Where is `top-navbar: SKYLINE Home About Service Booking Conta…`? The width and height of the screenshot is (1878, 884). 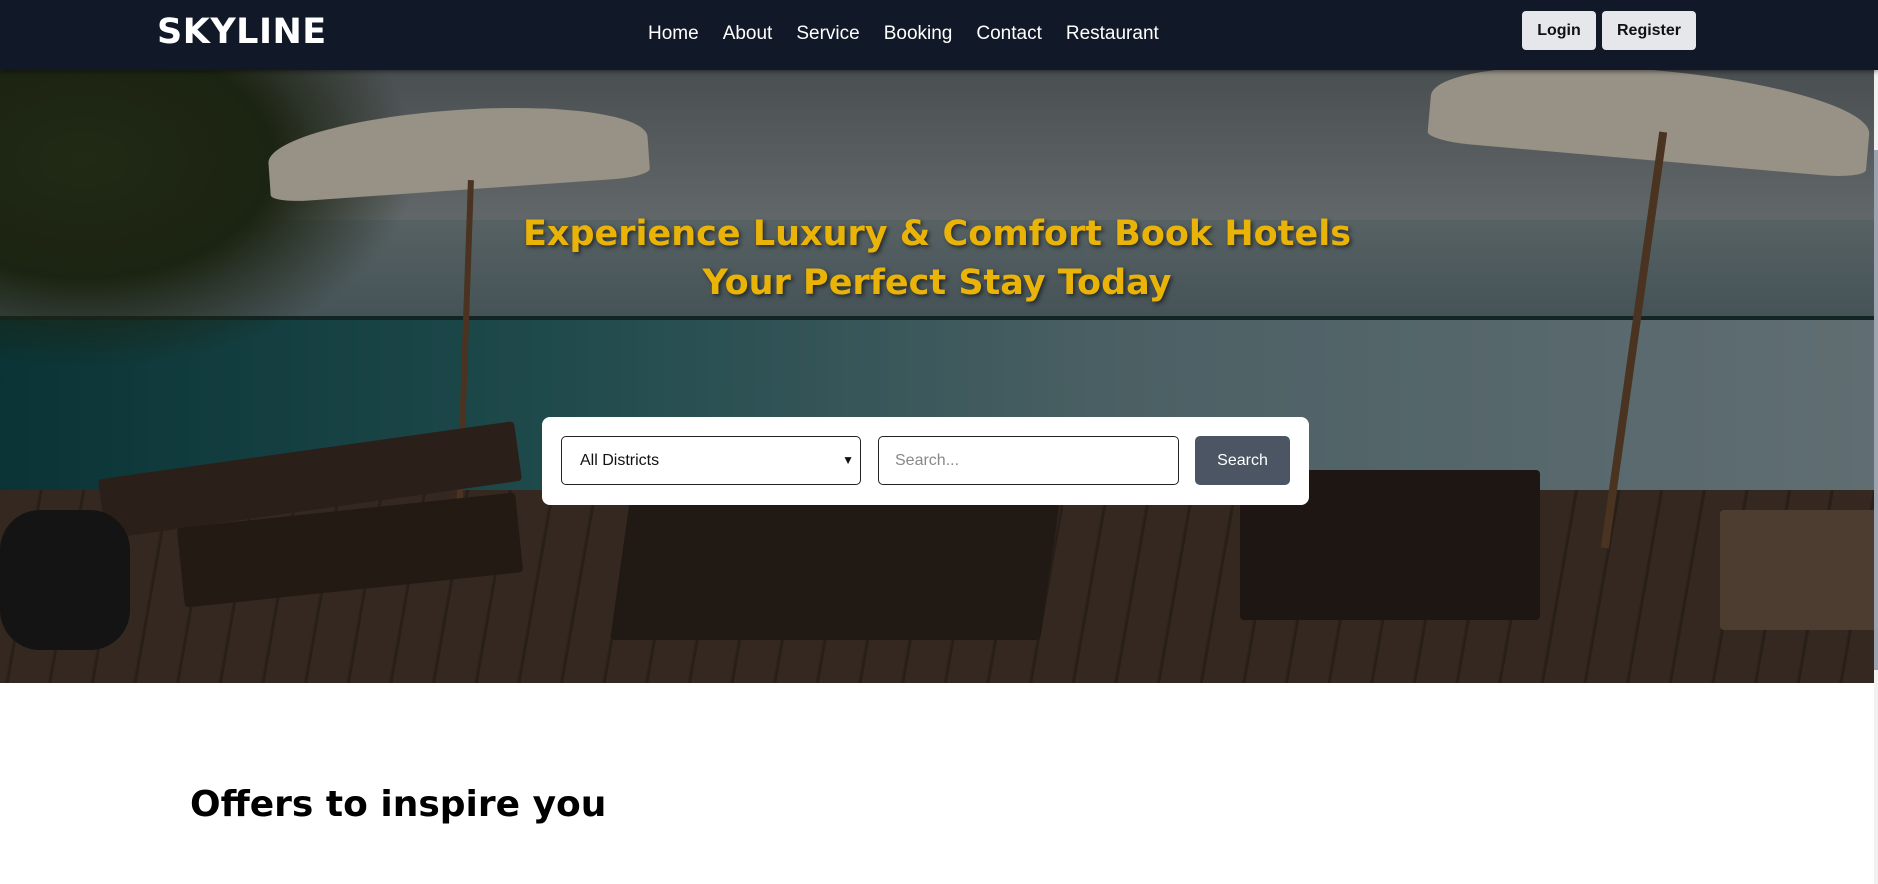 top-navbar: SKYLINE Home About Service Booking Conta… is located at coordinates (939, 35).